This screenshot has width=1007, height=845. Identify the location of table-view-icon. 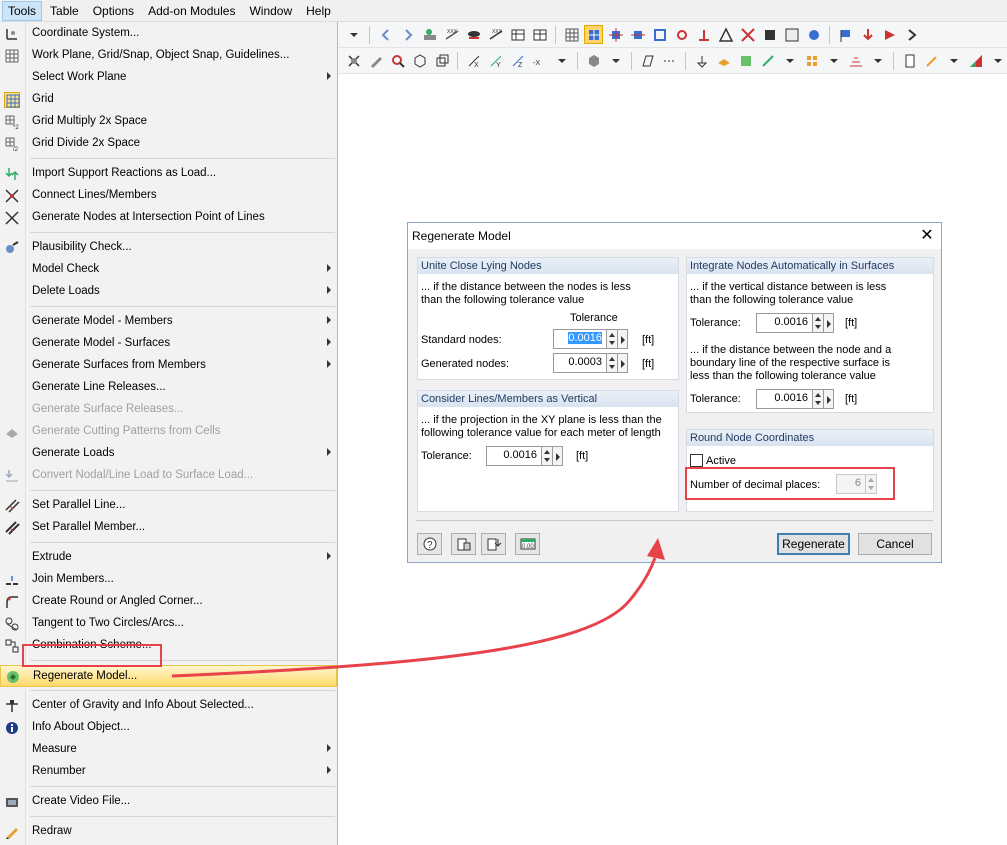
(517, 34).